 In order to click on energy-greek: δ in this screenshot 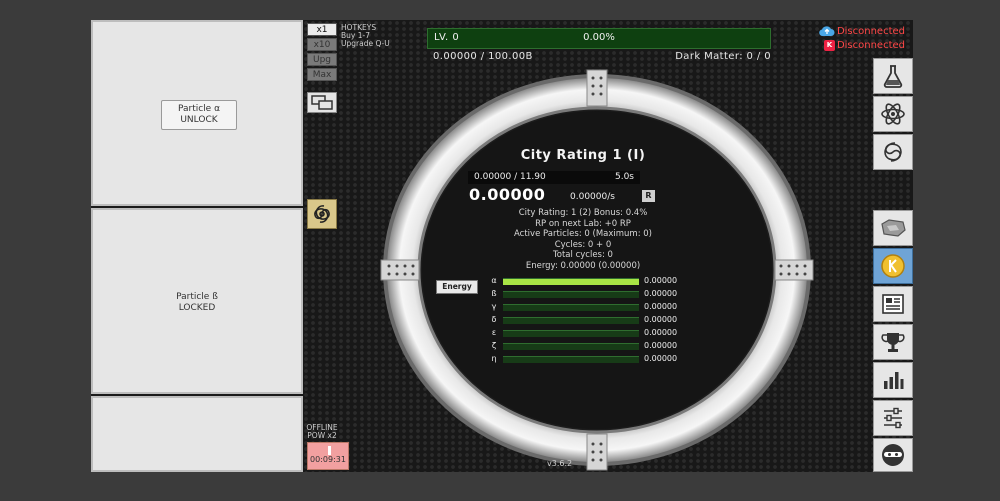, I will do `click(494, 319)`.